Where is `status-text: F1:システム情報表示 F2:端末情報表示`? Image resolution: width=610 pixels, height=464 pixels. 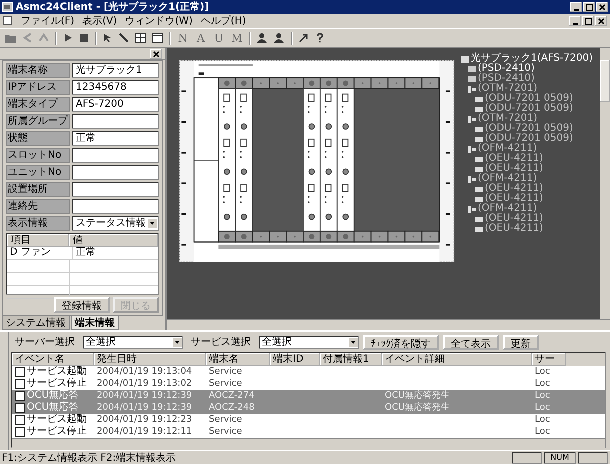
status-text: F1:システム情報表示 F2:端末情報表示 is located at coordinates (90, 458).